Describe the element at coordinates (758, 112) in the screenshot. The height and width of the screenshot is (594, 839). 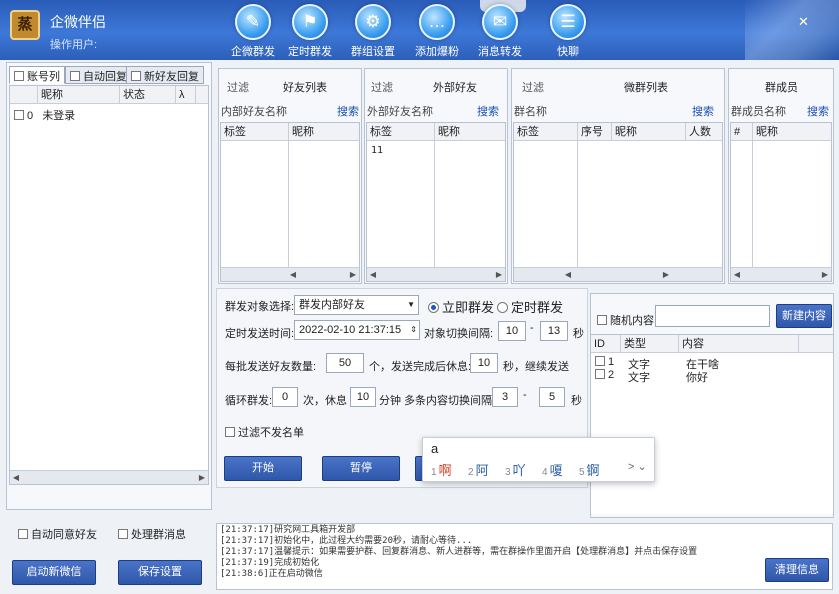
I see `member-name-label: 群成员名称` at that location.